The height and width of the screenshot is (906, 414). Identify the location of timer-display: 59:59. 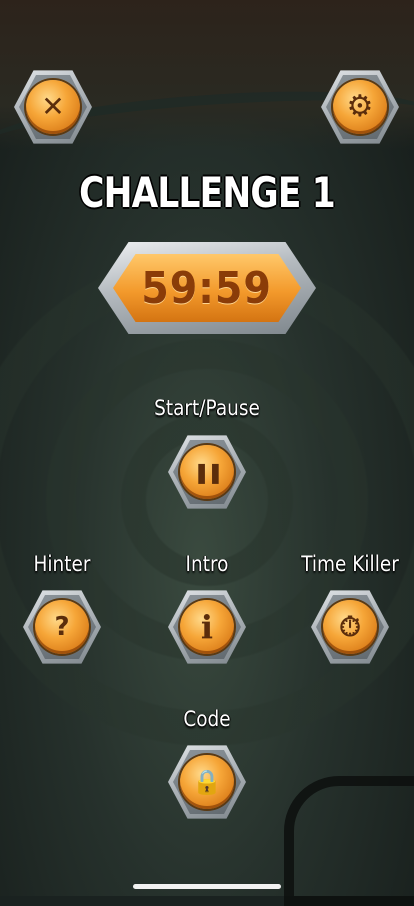
(207, 288).